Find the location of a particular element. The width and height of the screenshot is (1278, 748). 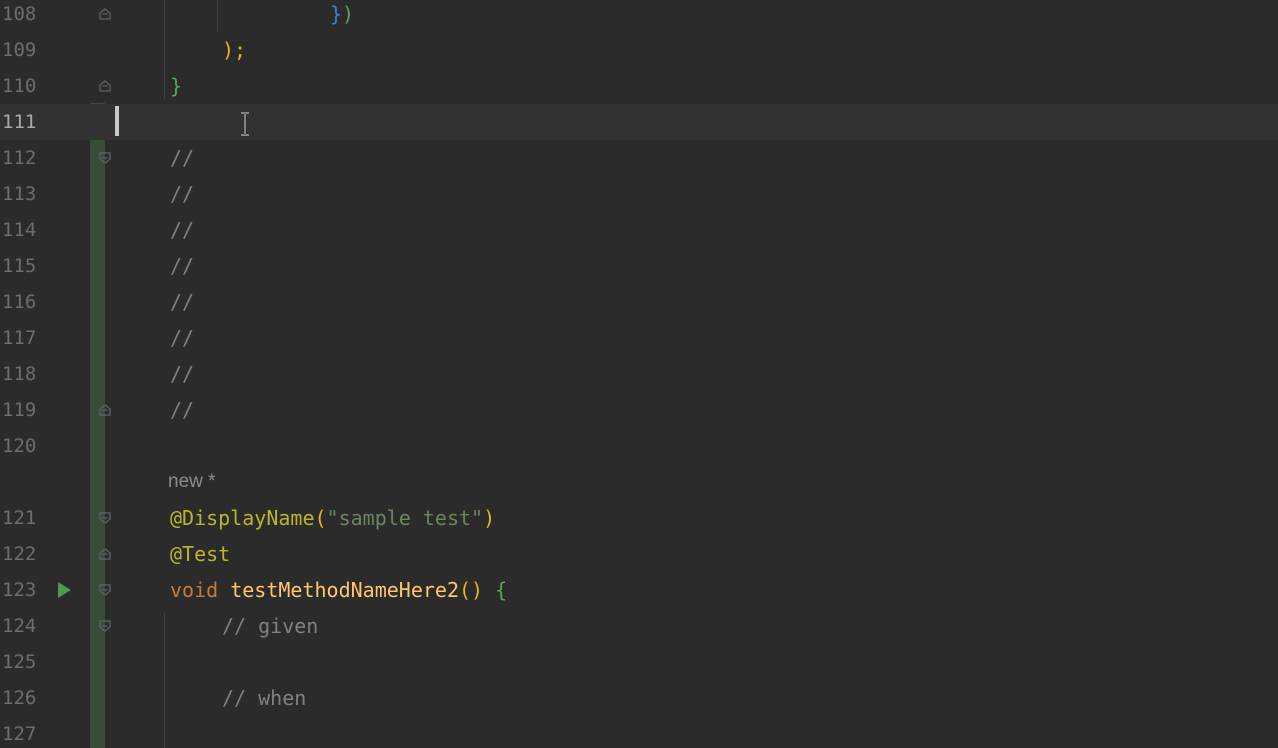

code-line: 120 is located at coordinates (639, 446).